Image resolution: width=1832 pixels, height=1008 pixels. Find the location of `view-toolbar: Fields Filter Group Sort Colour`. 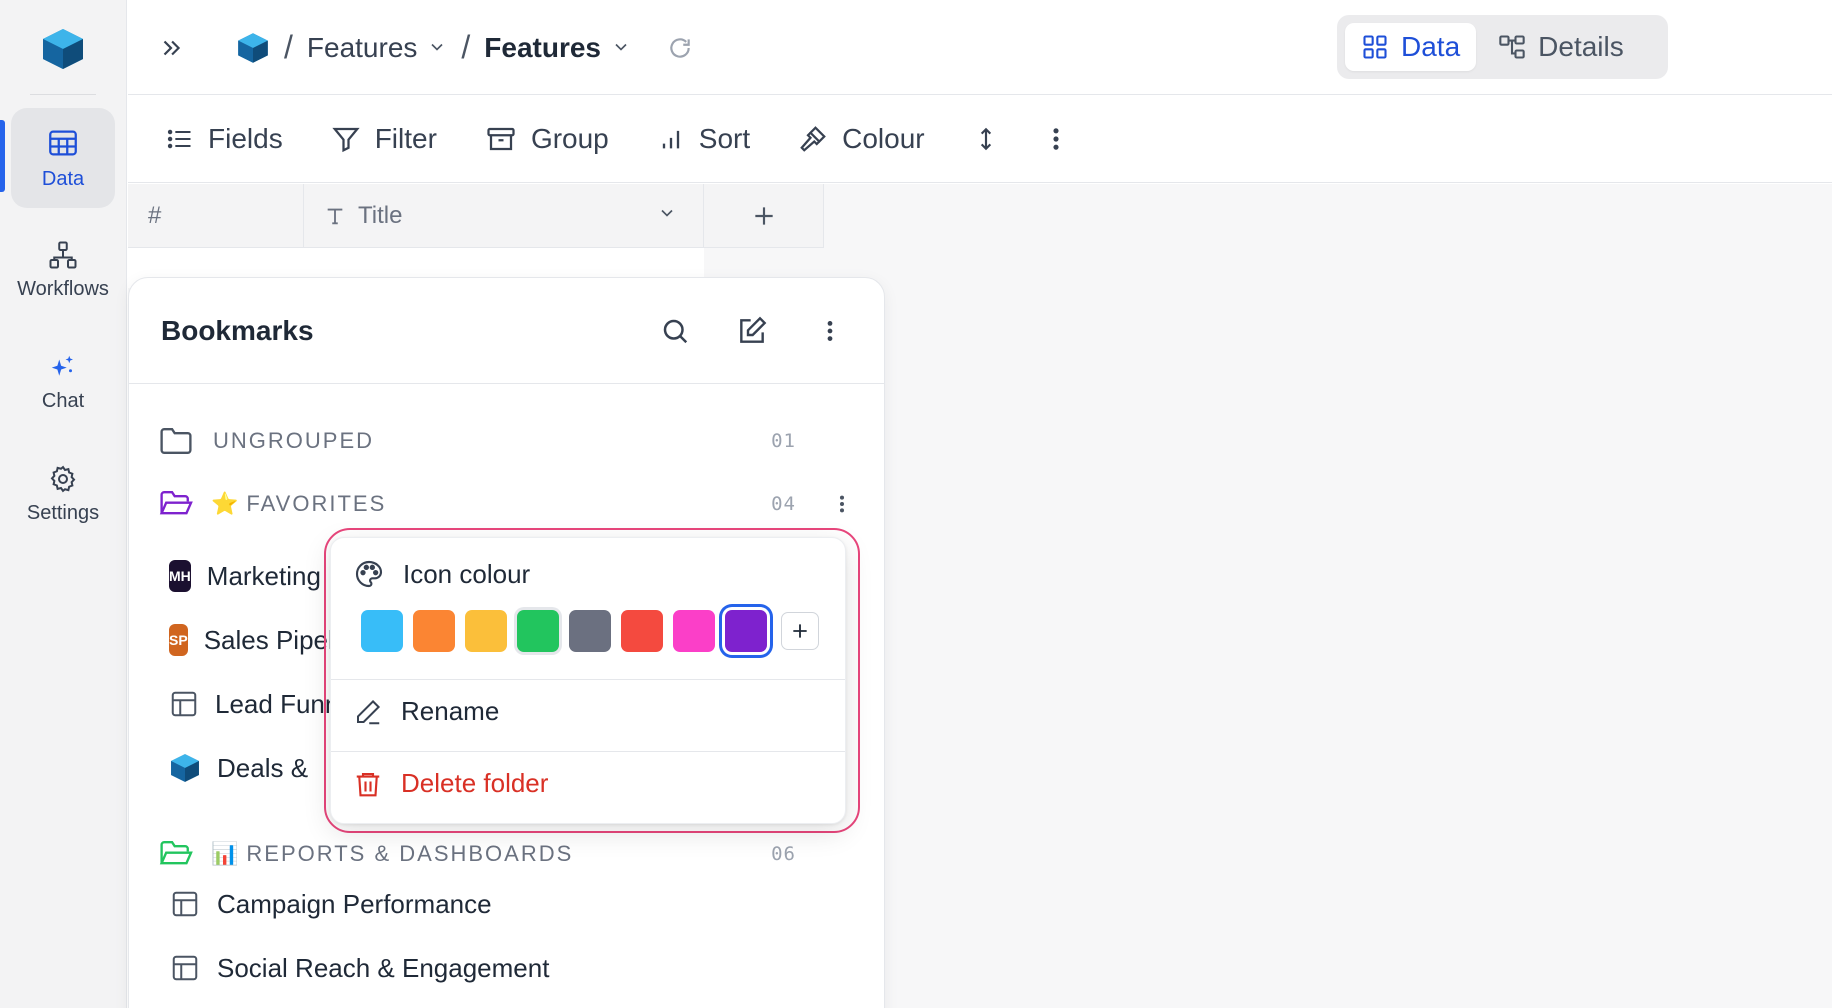

view-toolbar: Fields Filter Group Sort Colour is located at coordinates (980, 139).